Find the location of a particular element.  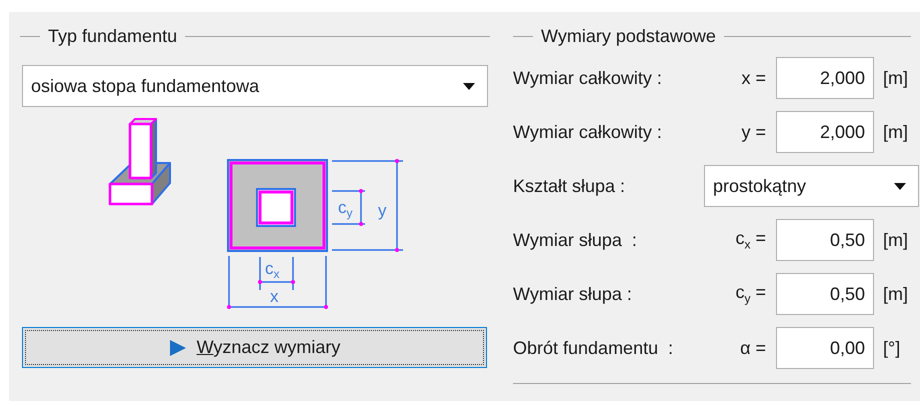

symbol-label: y = is located at coordinates (753, 132).